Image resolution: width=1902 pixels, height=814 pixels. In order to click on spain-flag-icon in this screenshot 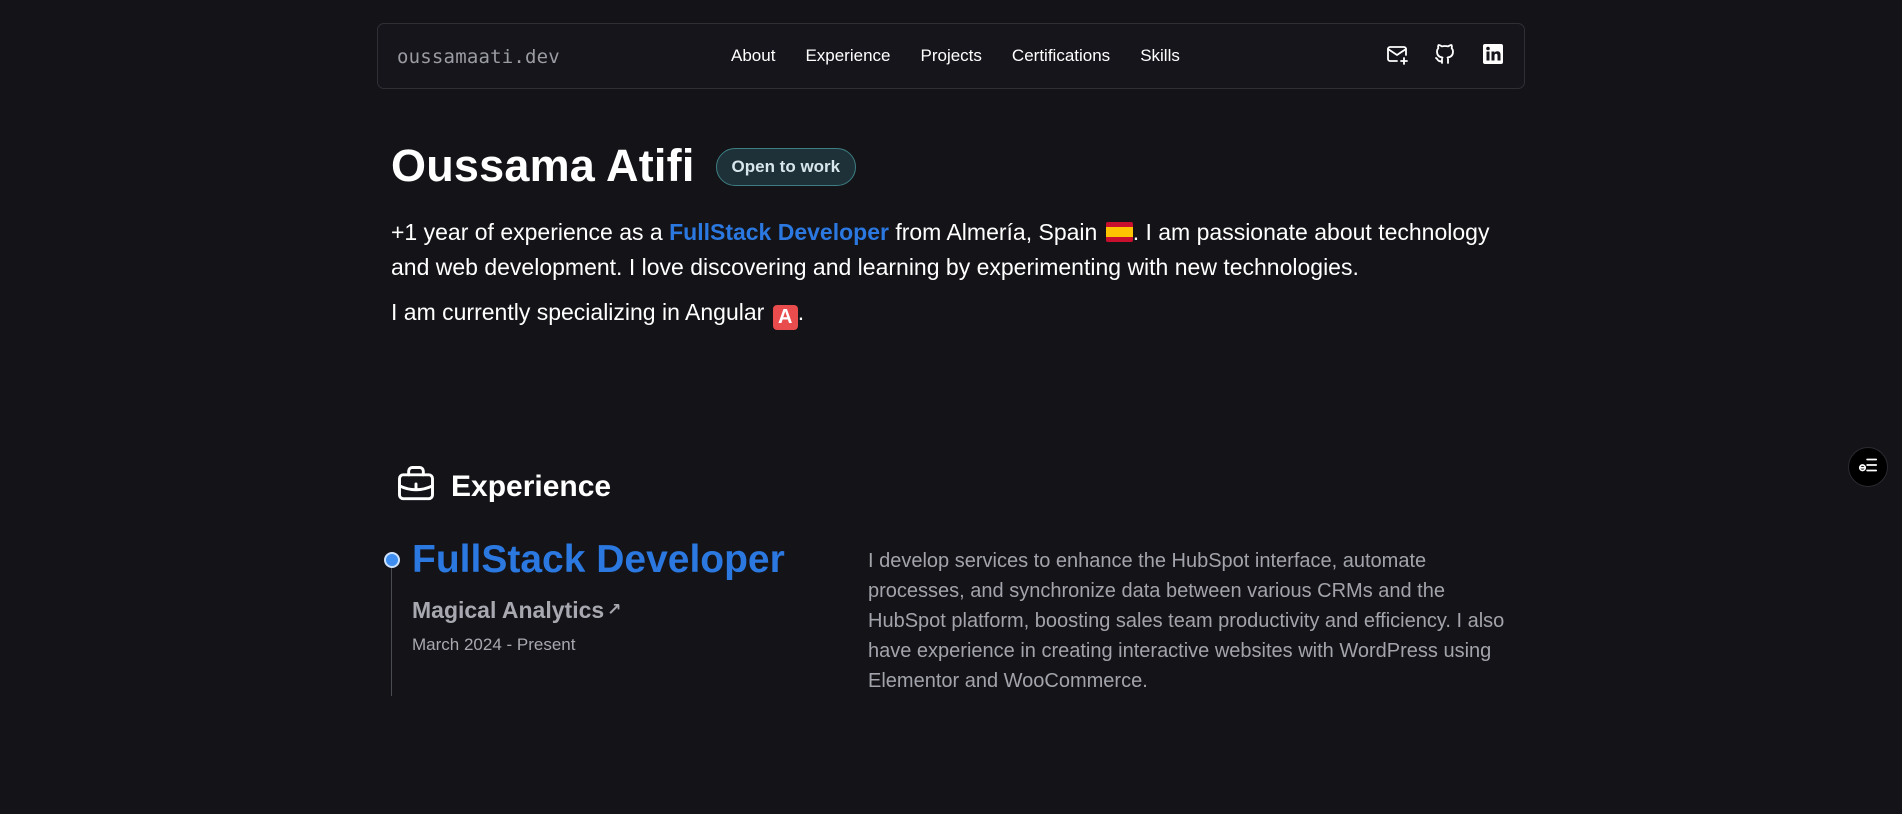, I will do `click(1119, 232)`.